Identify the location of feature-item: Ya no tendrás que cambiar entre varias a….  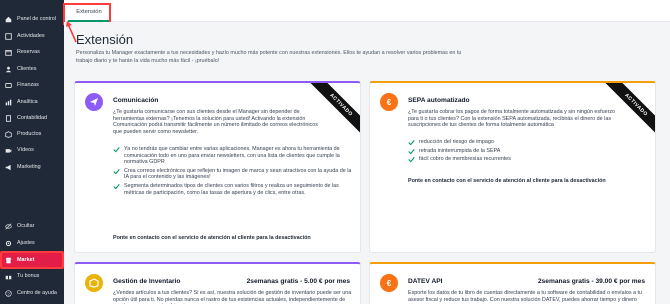
(233, 156).